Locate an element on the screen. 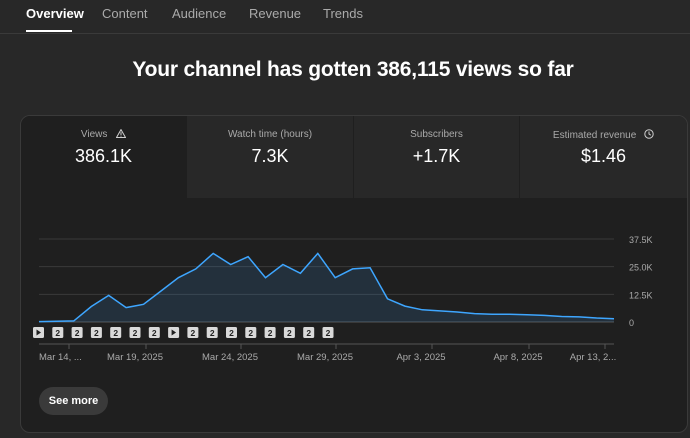 The width and height of the screenshot is (690, 438). y-tick-label: 37.5K is located at coordinates (641, 240).